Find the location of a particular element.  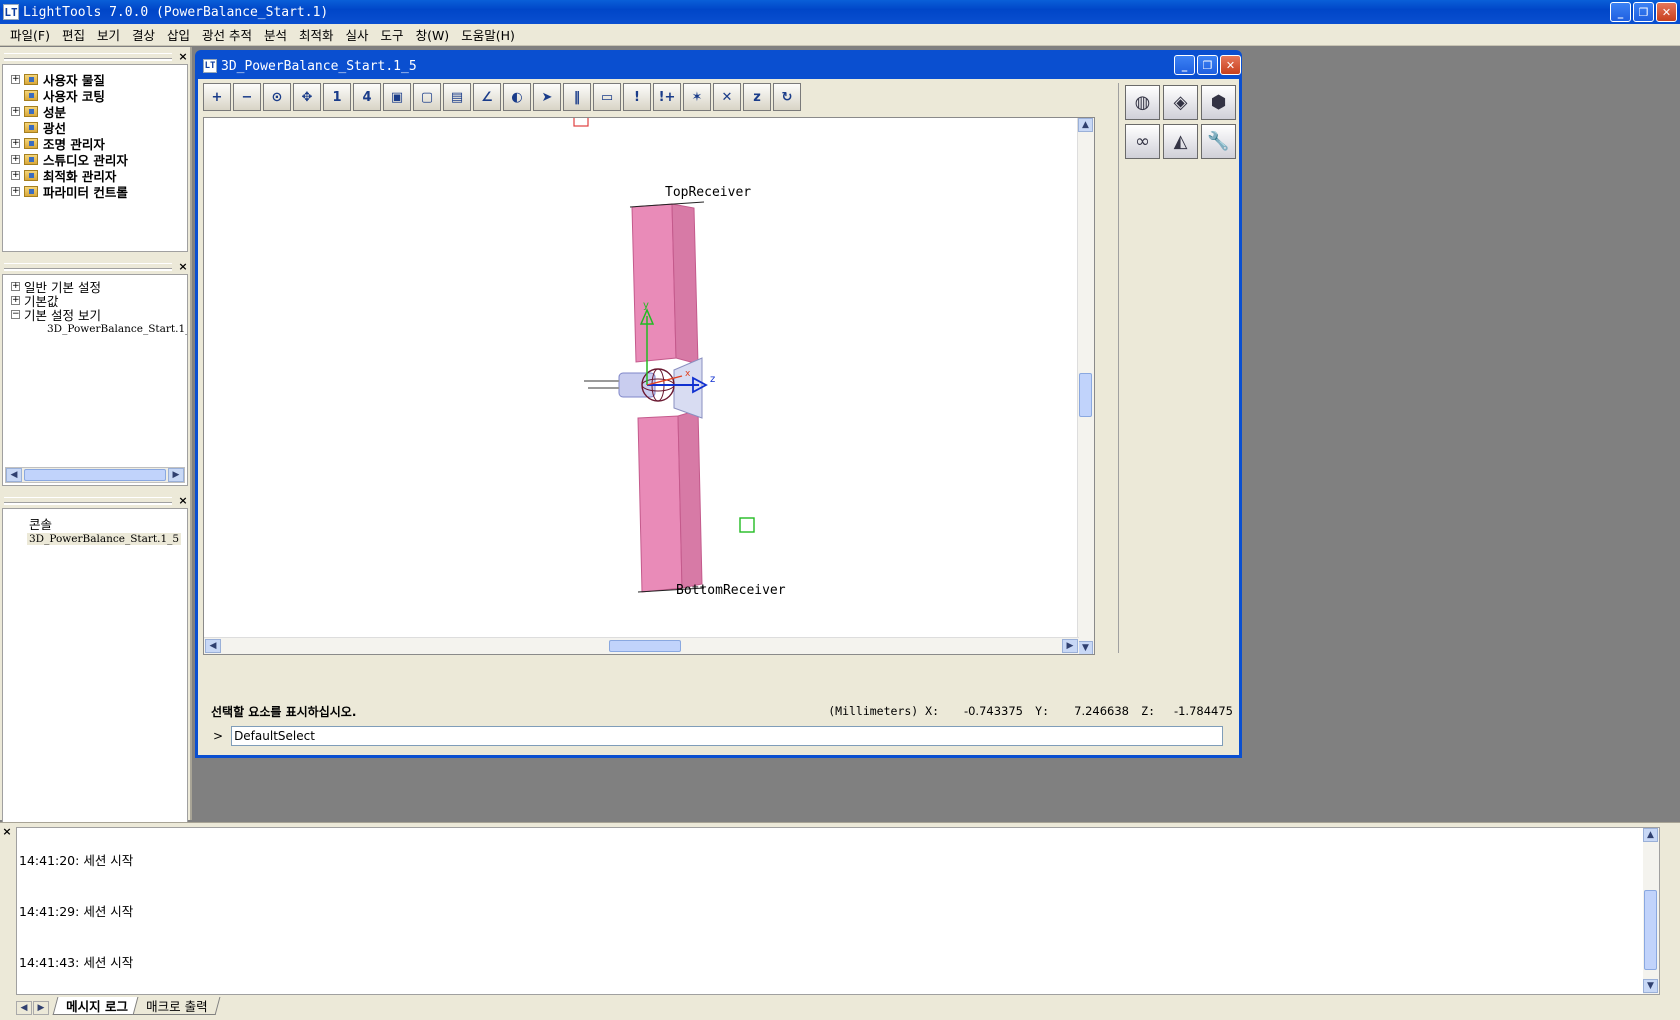

lens-icon: ◍ is located at coordinates (1142, 102).